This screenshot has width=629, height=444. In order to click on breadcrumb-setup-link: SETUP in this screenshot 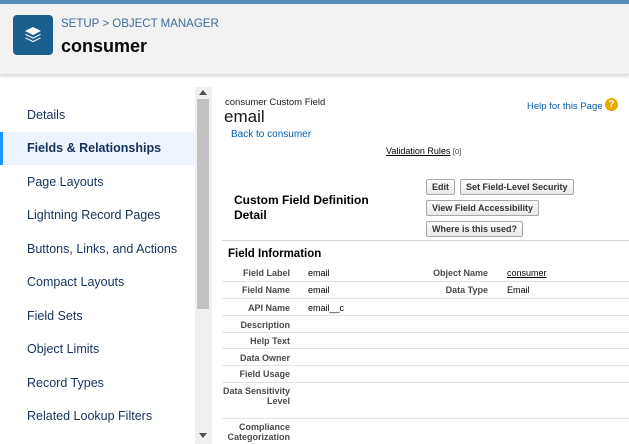, I will do `click(80, 24)`.